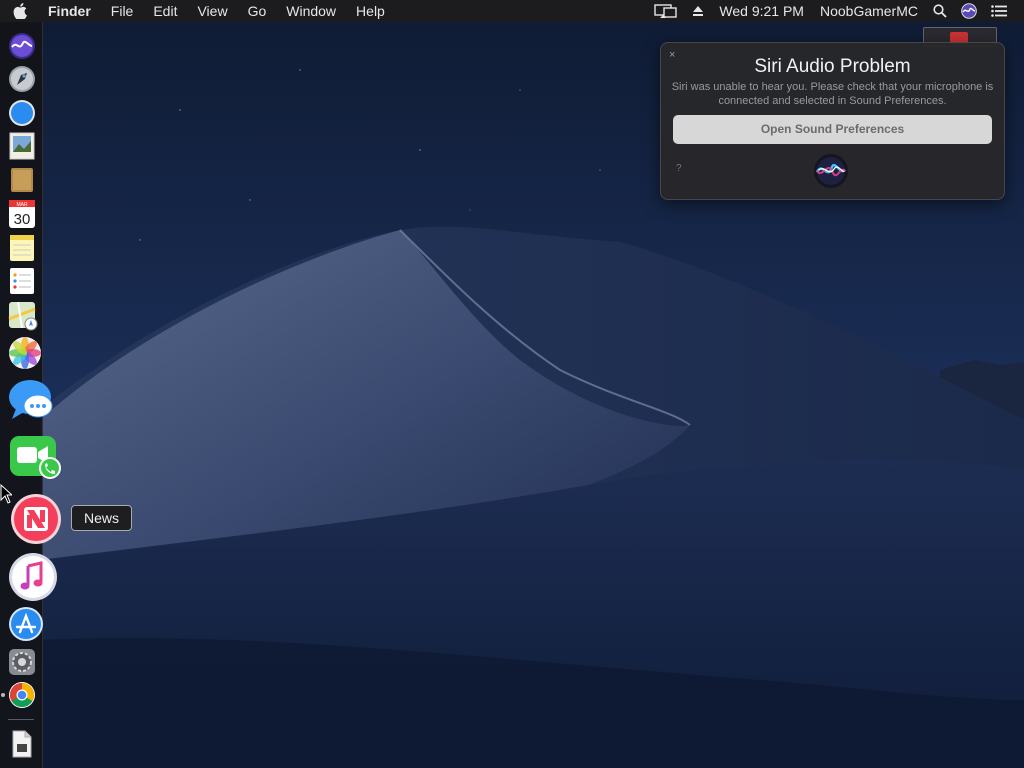  I want to click on menu-view: View, so click(212, 11).